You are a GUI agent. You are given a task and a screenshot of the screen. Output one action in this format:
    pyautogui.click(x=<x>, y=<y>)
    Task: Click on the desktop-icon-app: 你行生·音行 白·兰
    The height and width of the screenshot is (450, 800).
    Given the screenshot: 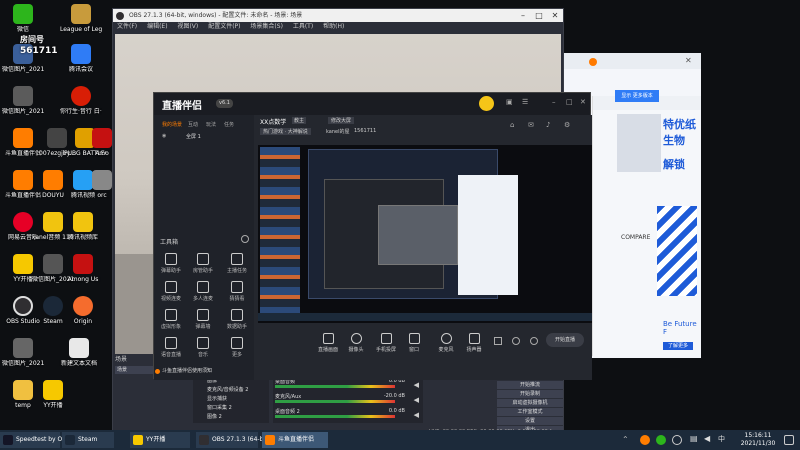 What is the action you would take?
    pyautogui.click(x=81, y=100)
    